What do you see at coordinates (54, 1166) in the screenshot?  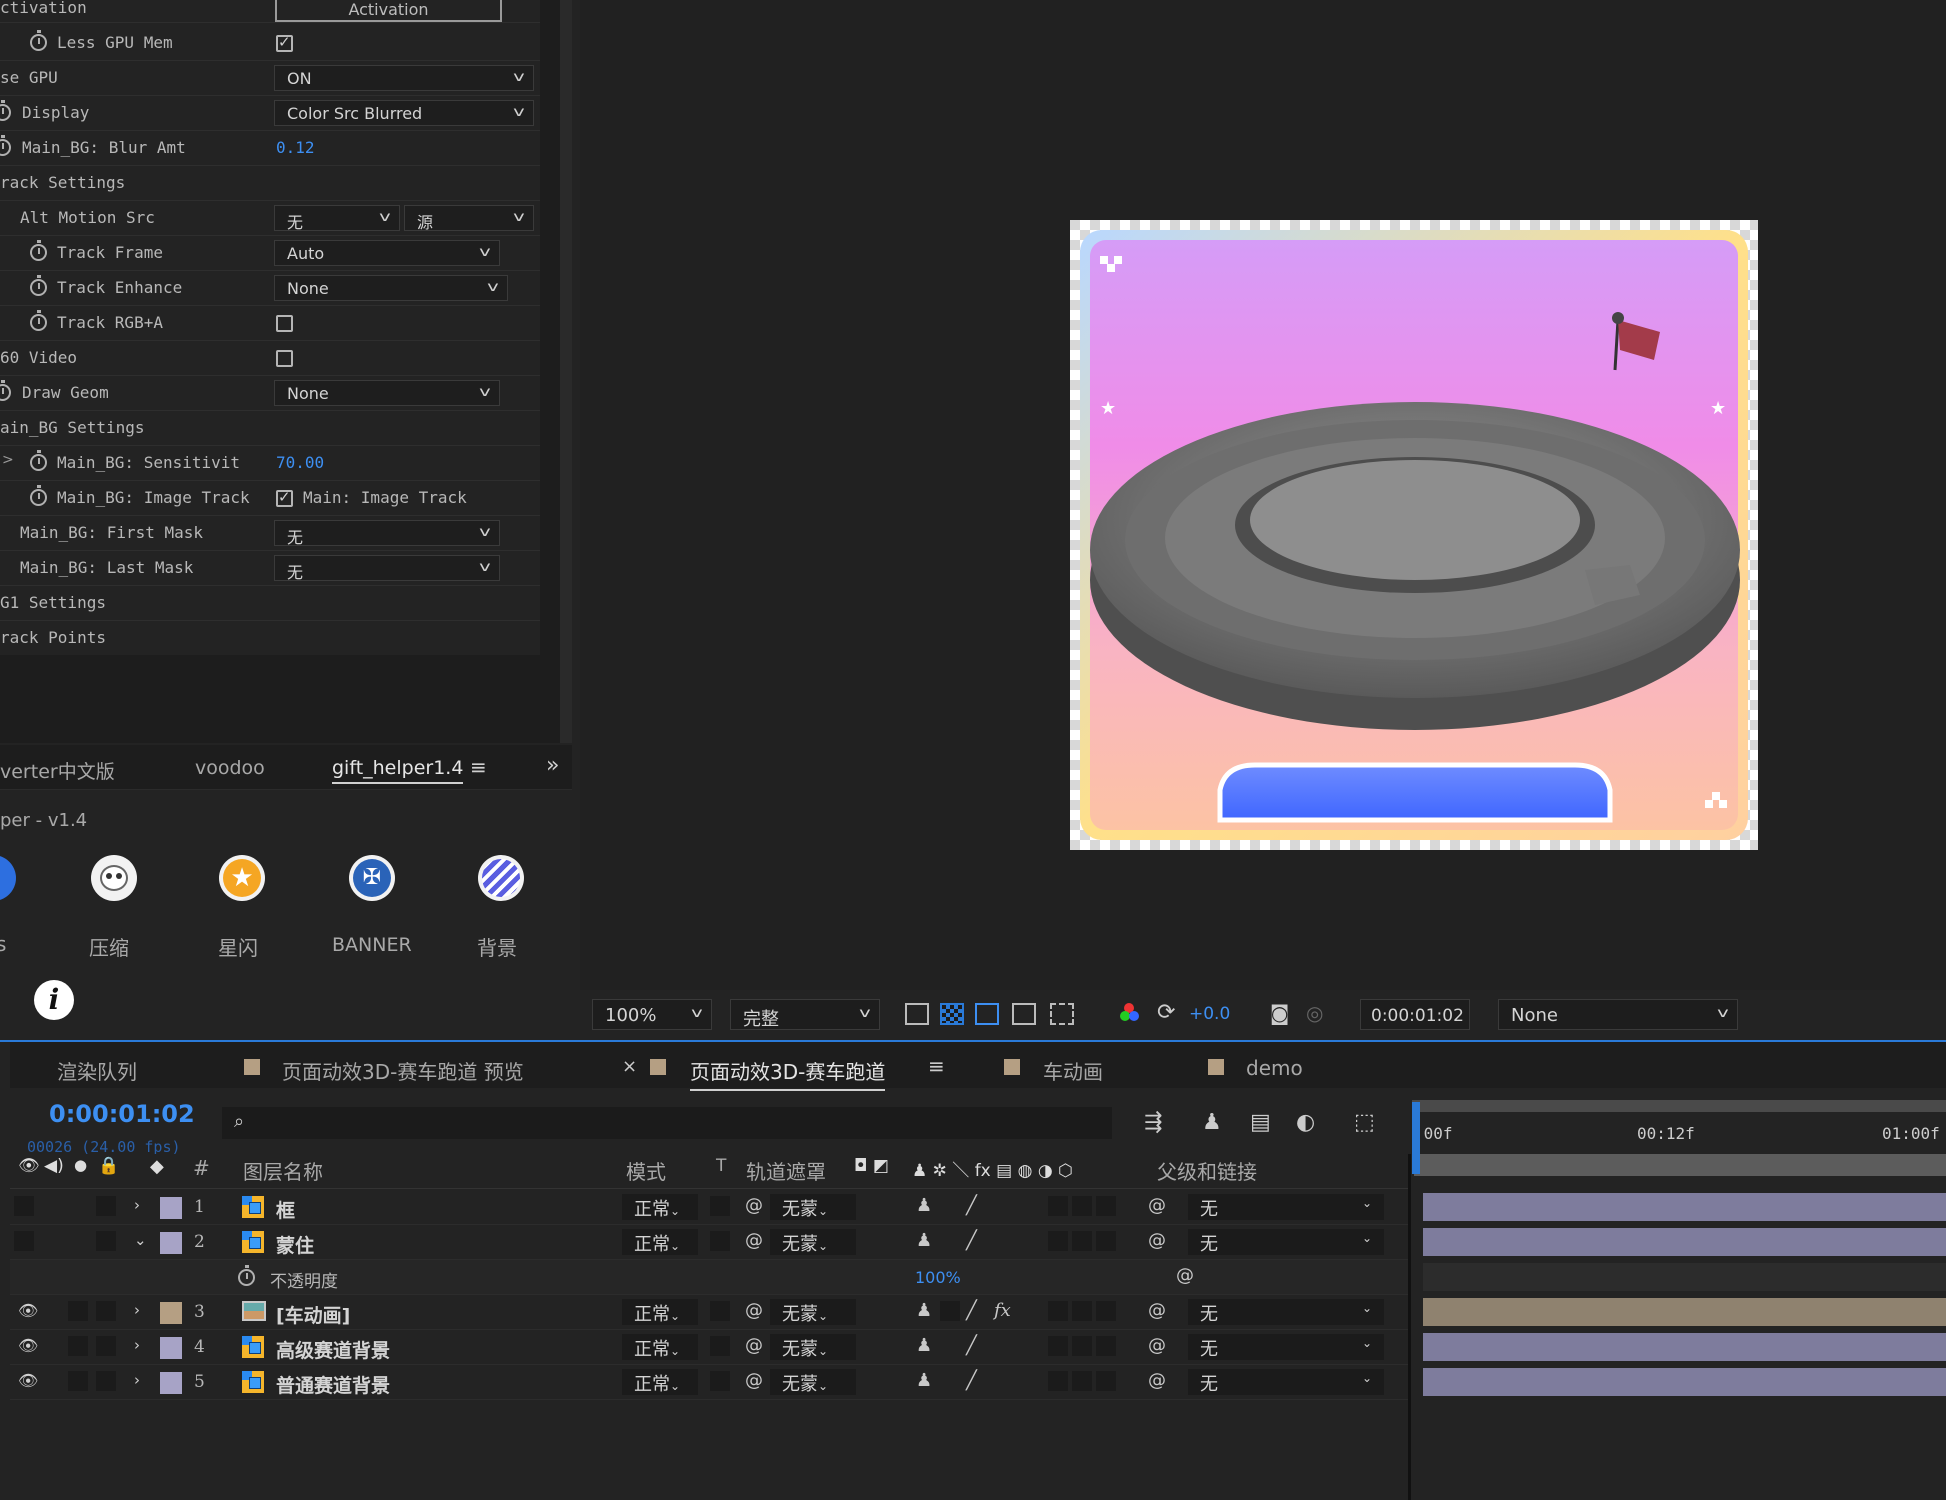 I see `audio-switch-icon: ◀)` at bounding box center [54, 1166].